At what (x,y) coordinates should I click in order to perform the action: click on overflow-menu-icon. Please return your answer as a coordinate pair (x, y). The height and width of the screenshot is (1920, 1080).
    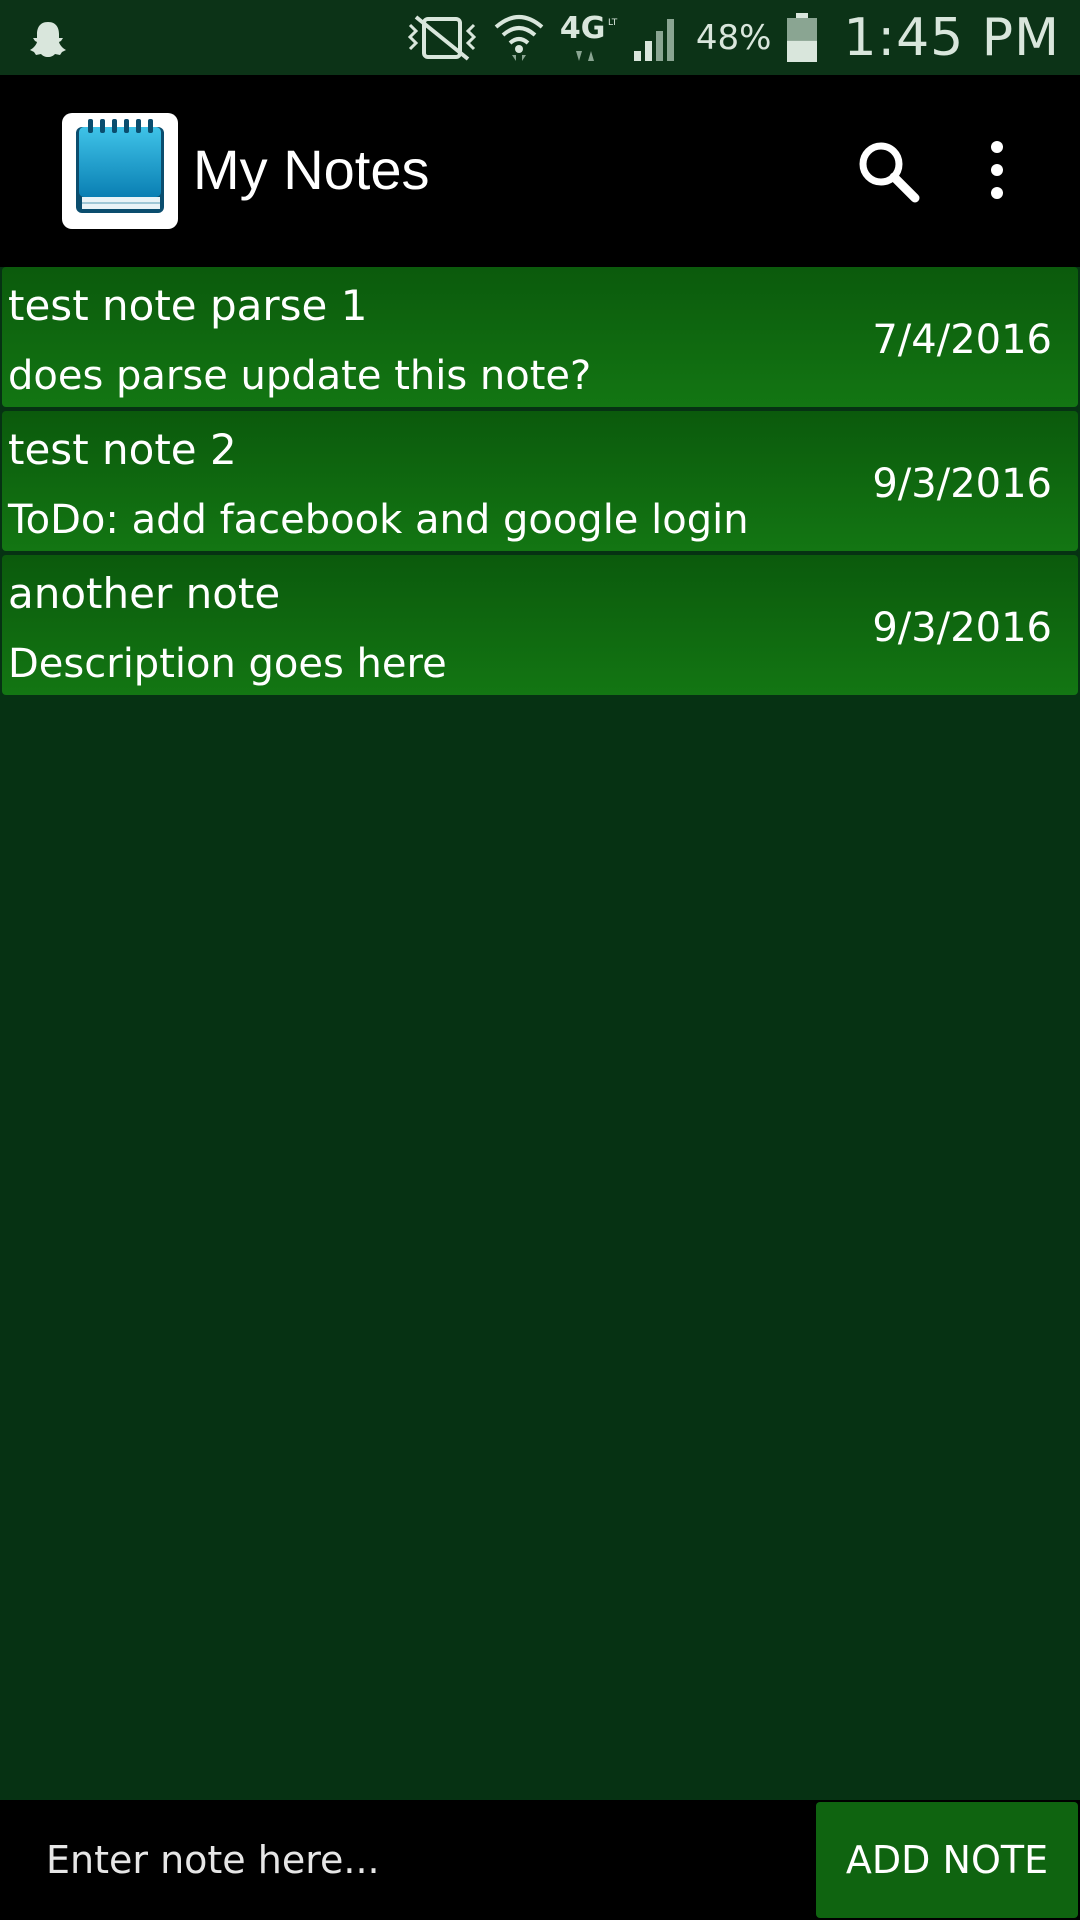
    Looking at the image, I should click on (997, 170).